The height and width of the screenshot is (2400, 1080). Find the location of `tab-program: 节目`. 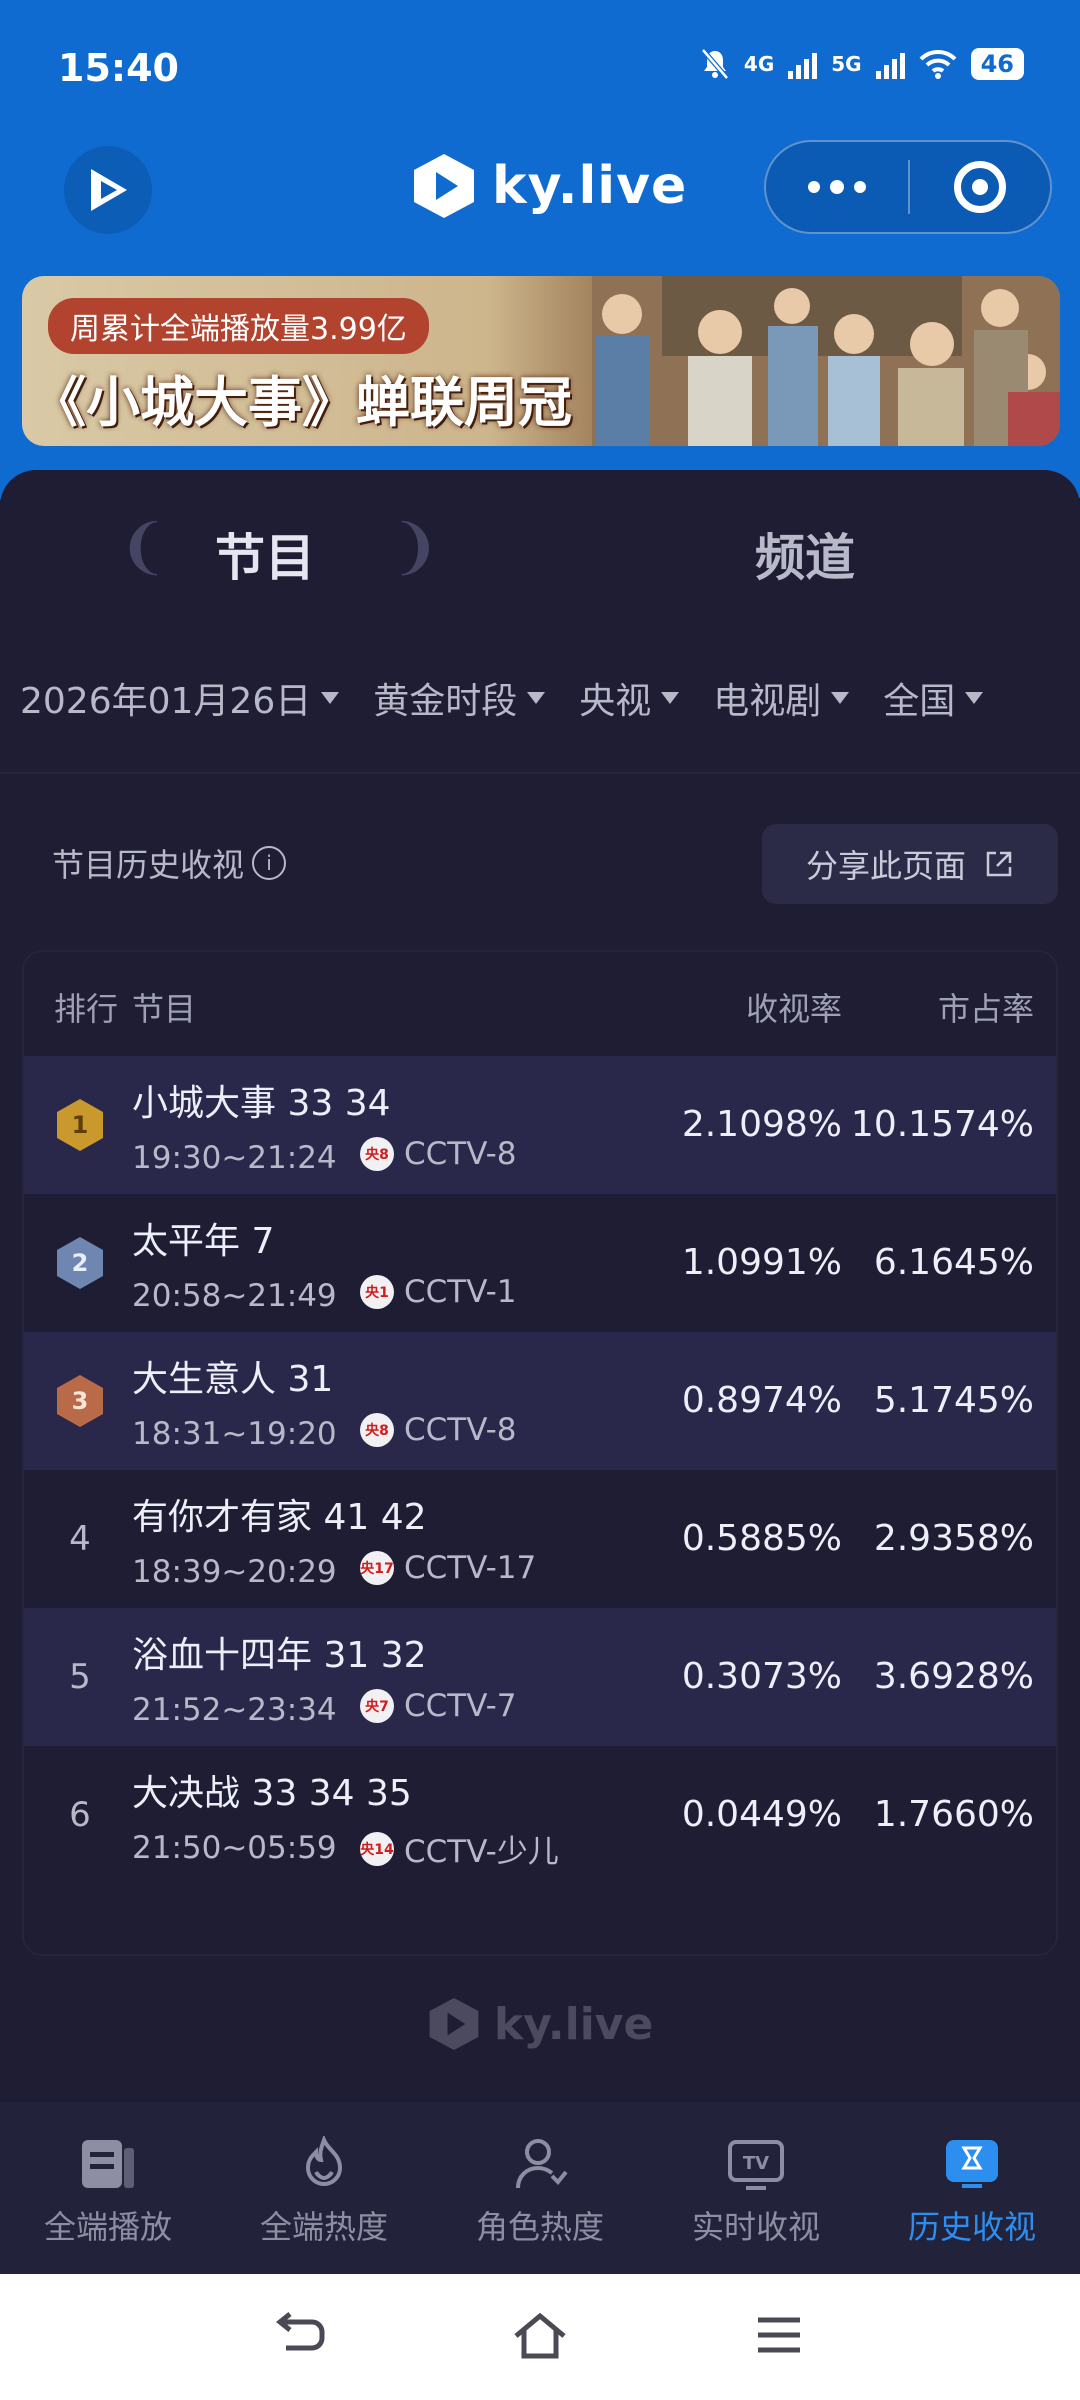

tab-program: 节目 is located at coordinates (265, 554).